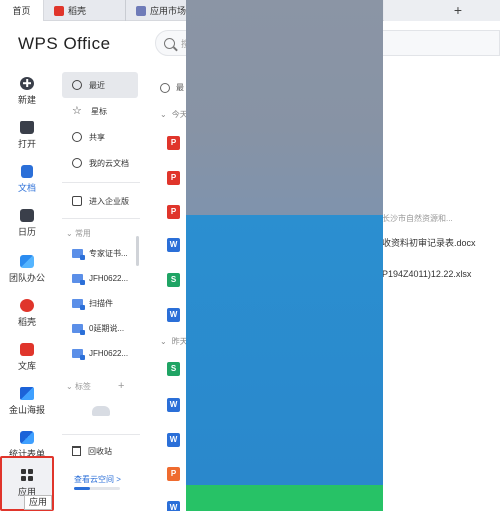 This screenshot has height=511, width=500. I want to click on daoke-icon, so click(59, 10).